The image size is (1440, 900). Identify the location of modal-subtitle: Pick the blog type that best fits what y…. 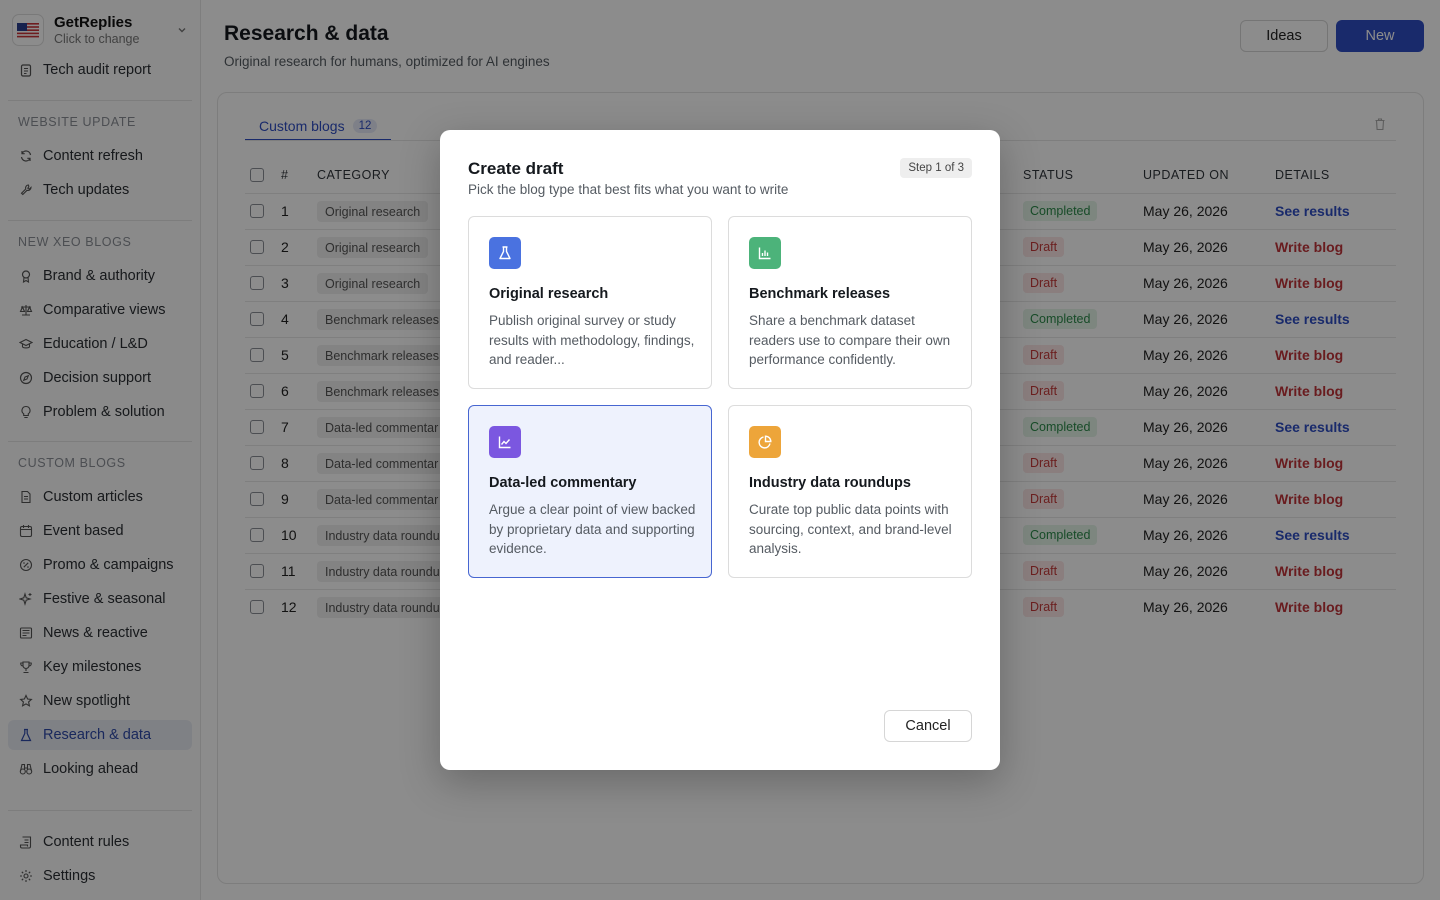
(628, 189).